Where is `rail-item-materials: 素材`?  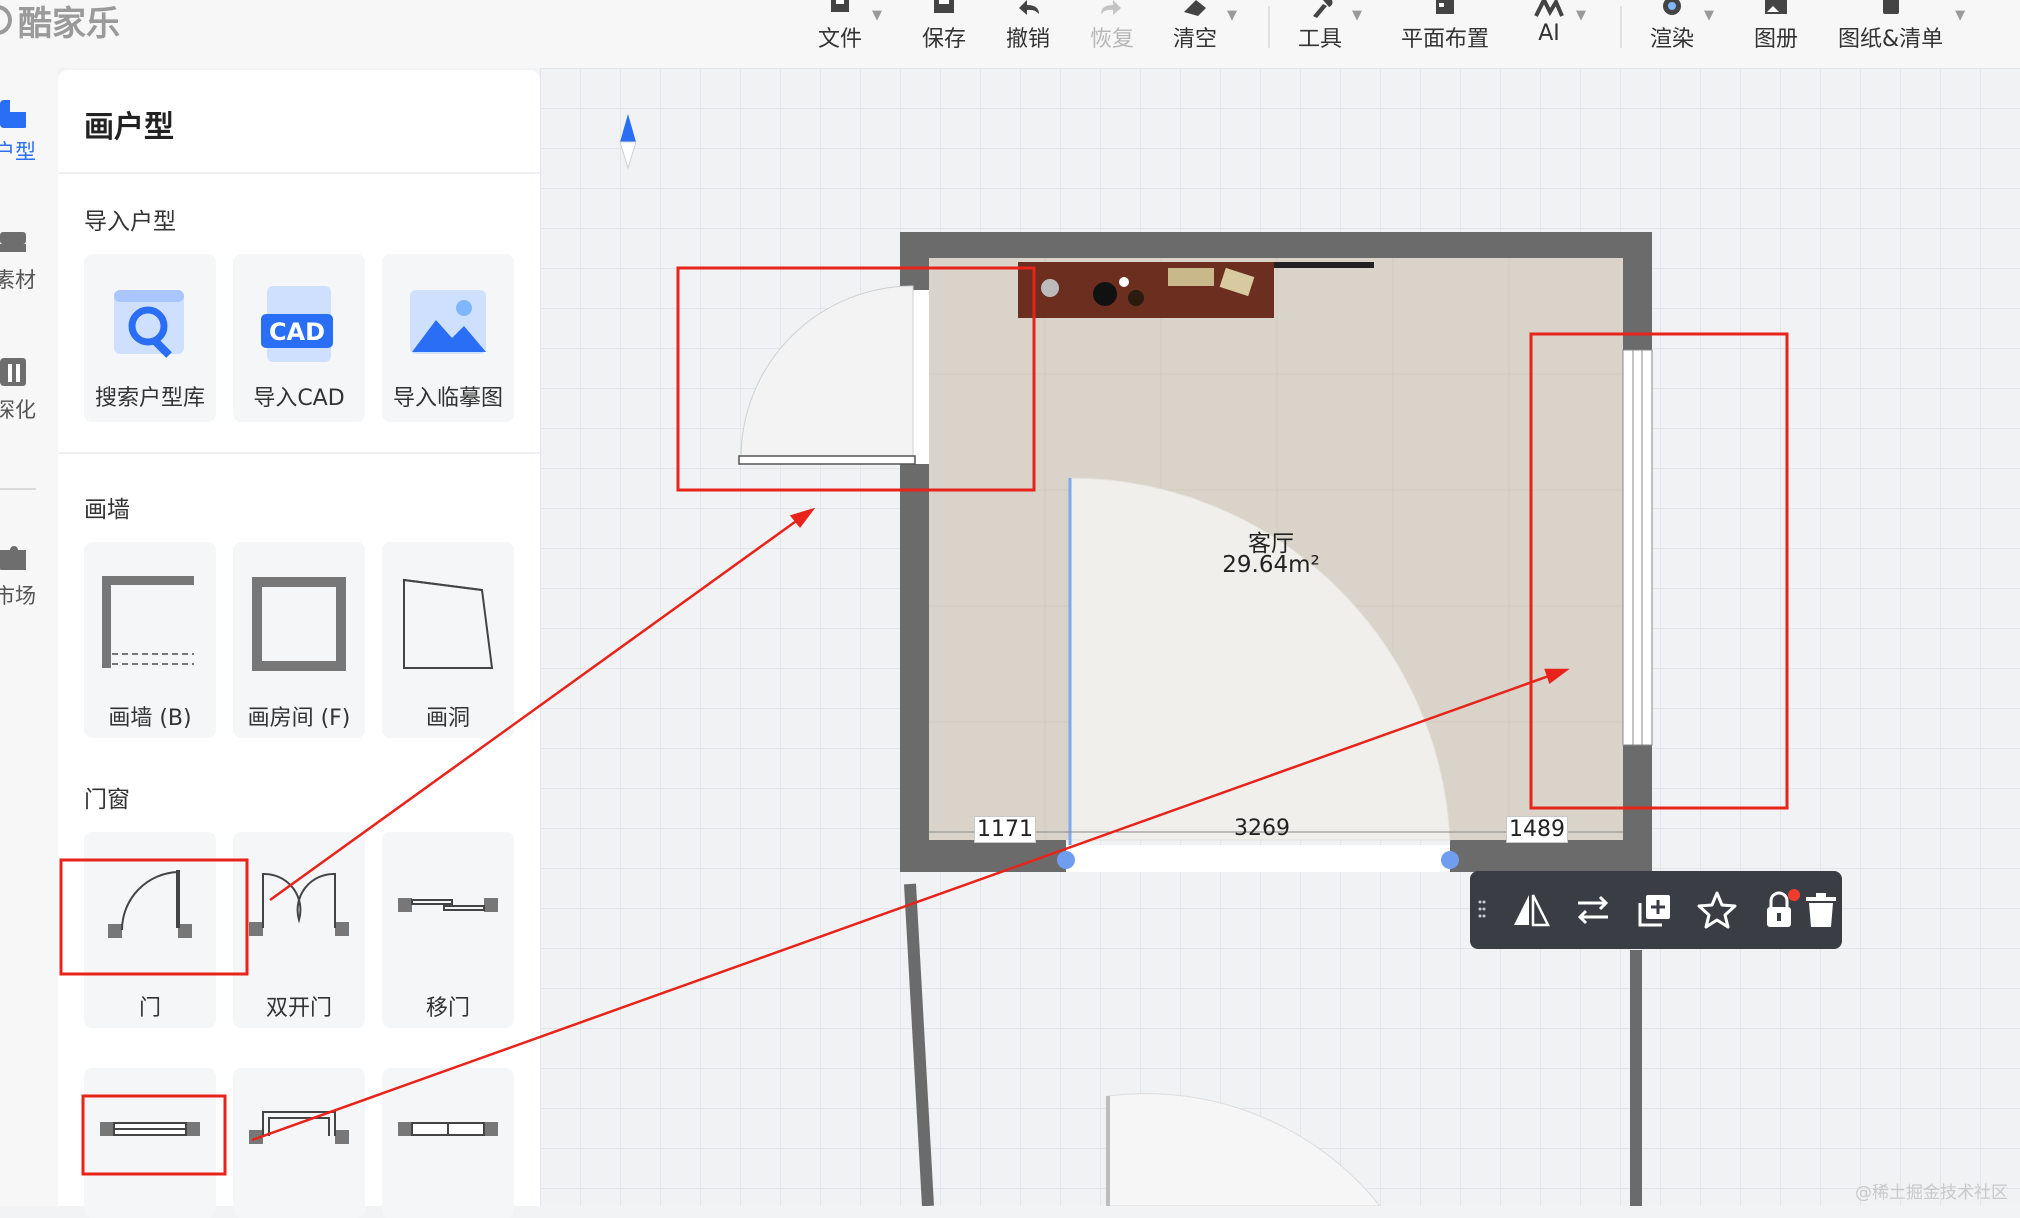
rail-item-materials: 素材 is located at coordinates (29, 261).